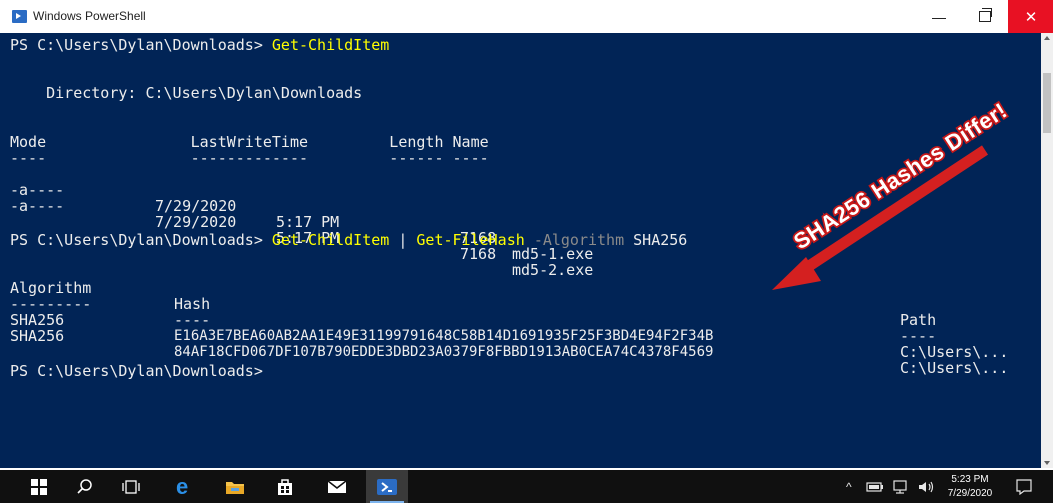 The width and height of the screenshot is (1053, 503). Describe the element at coordinates (19, 16) in the screenshot. I see `powershell-app-icon` at that location.